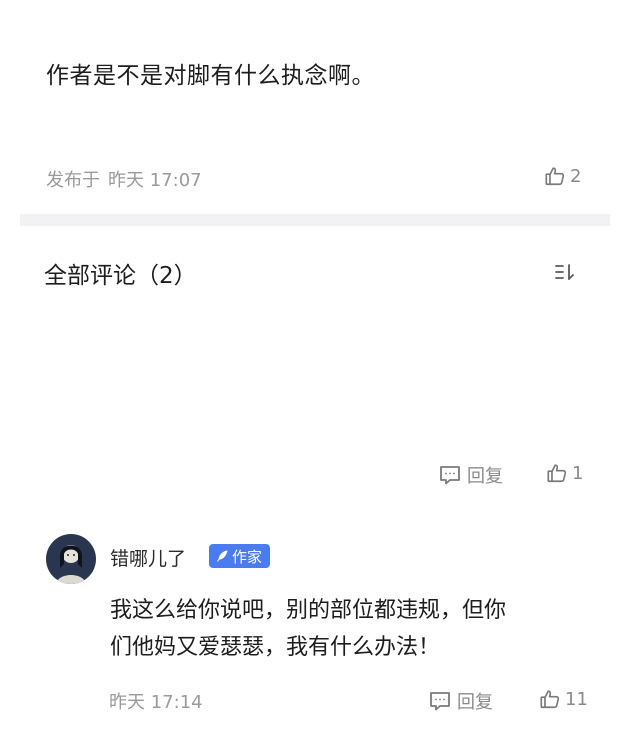 This screenshot has width=628, height=754. I want to click on published-label: 发布于, so click(73, 180).